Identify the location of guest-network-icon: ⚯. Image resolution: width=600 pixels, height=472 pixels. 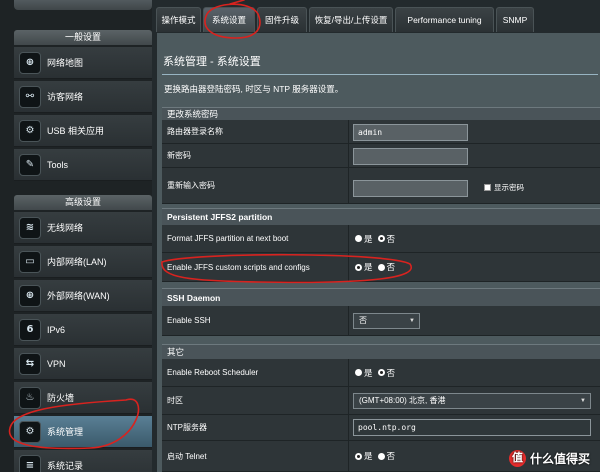
(30, 96).